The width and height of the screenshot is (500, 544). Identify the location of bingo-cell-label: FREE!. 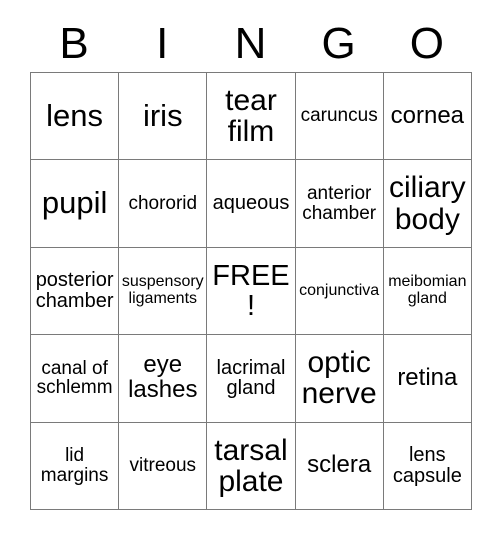
(251, 290).